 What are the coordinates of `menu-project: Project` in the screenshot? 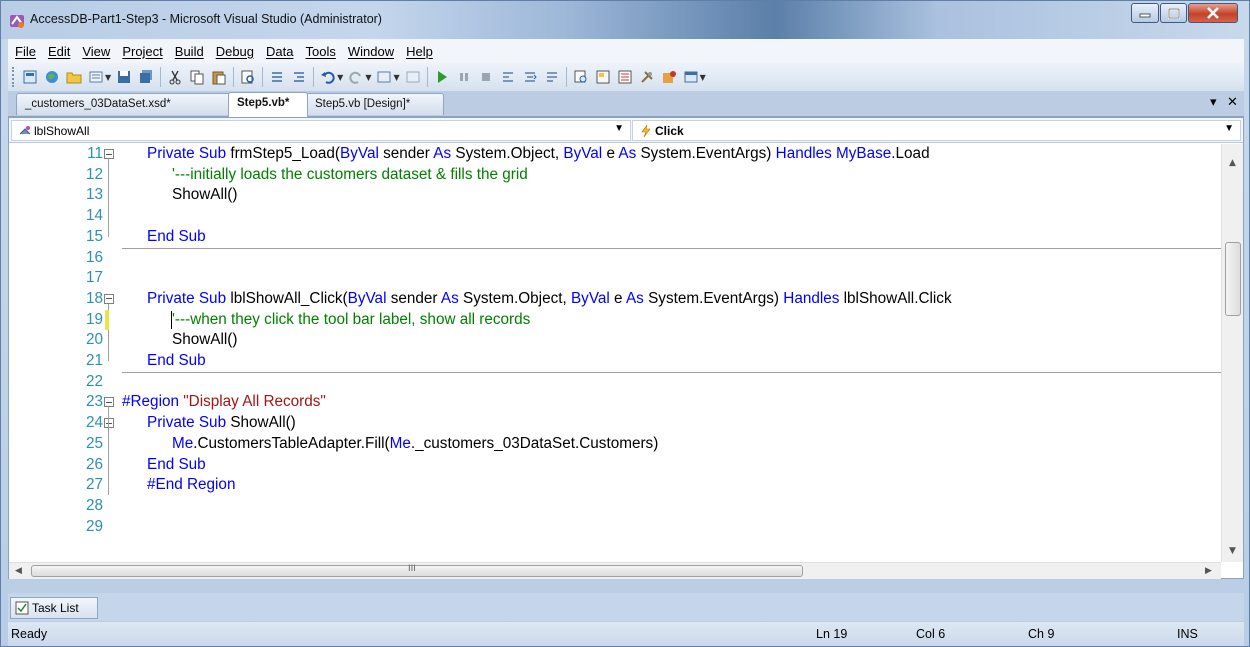 It's located at (143, 51).